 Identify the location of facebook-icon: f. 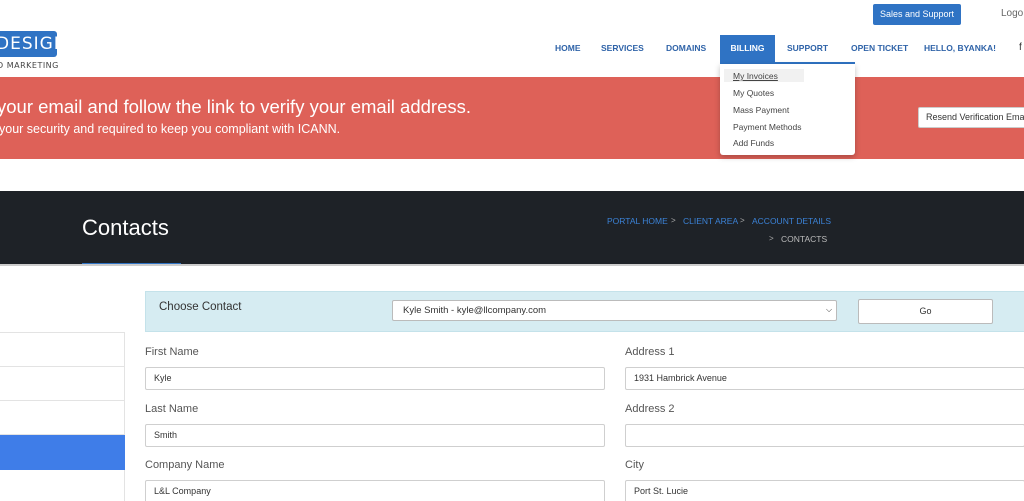
(1020, 47).